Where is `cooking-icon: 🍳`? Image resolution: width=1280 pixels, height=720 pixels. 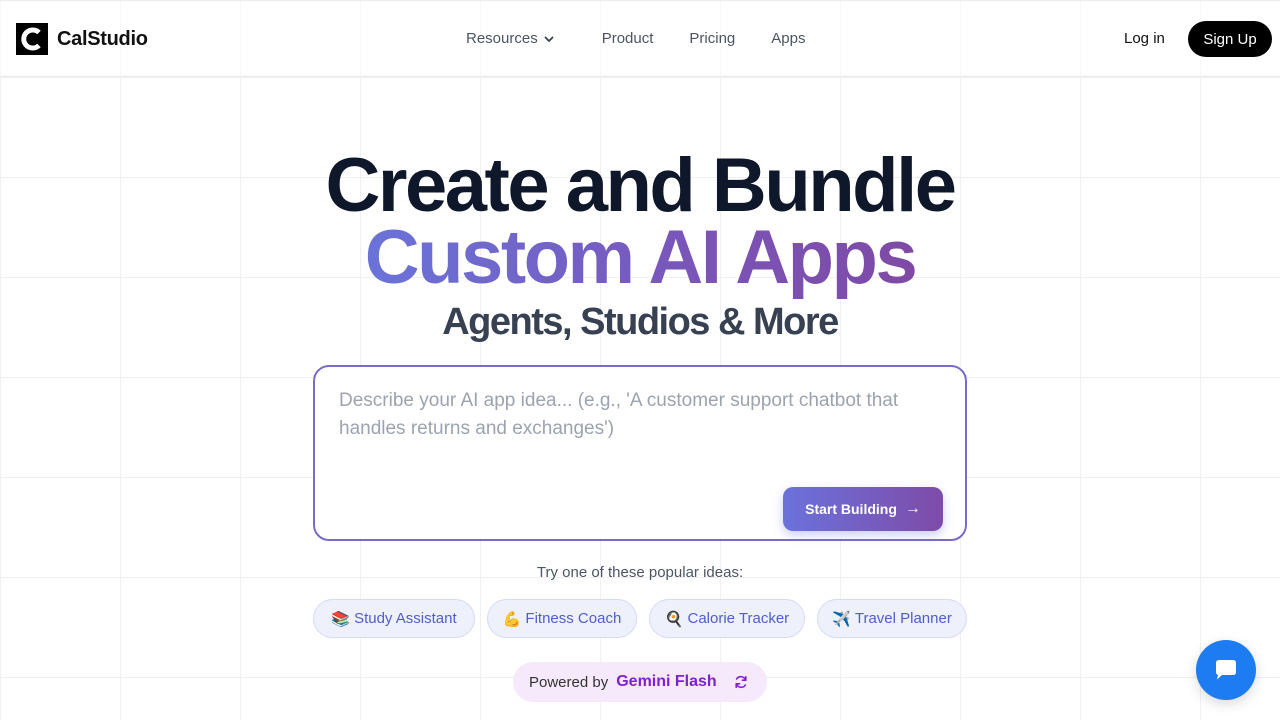
cooking-icon: 🍳 is located at coordinates (674, 619).